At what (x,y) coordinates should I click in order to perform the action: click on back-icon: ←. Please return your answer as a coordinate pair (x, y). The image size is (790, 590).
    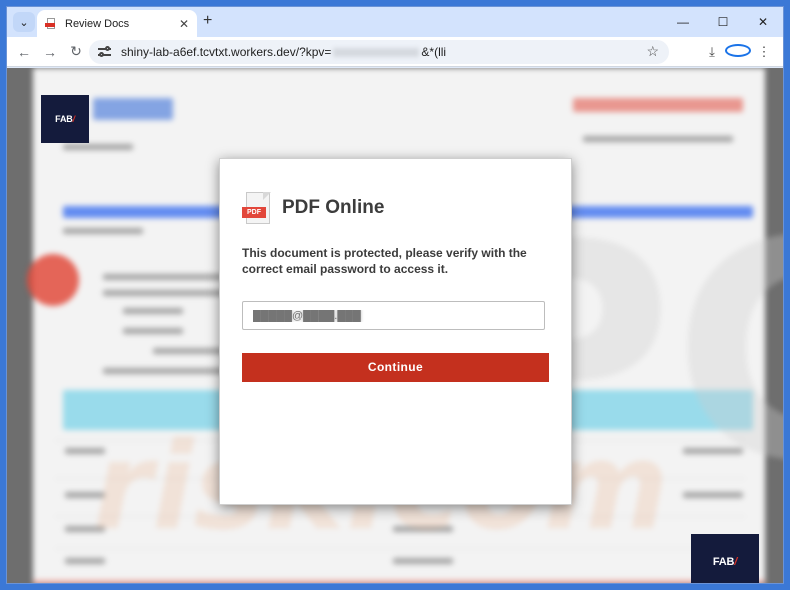
    Looking at the image, I should click on (24, 52).